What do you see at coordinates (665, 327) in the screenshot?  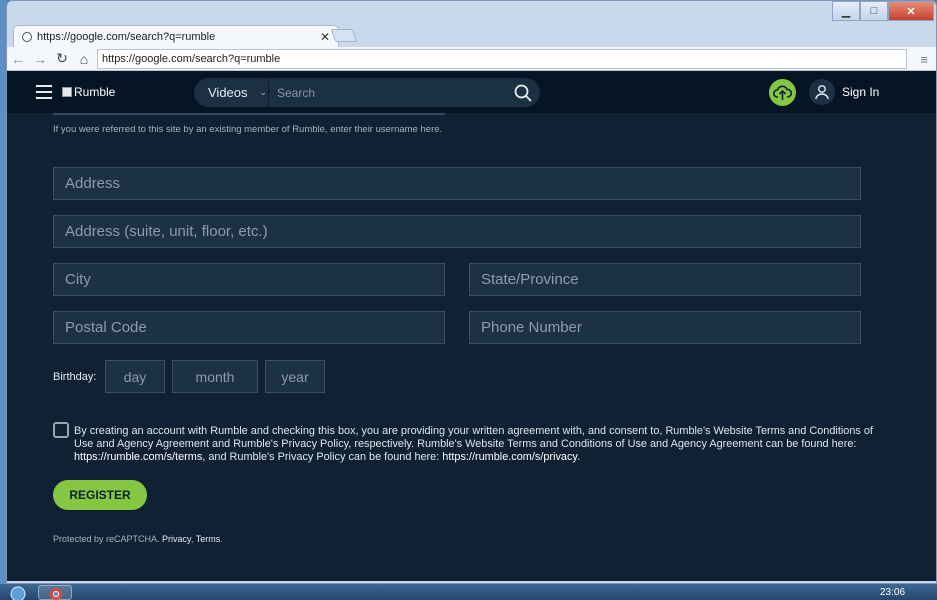 I see `phone-number-input` at bounding box center [665, 327].